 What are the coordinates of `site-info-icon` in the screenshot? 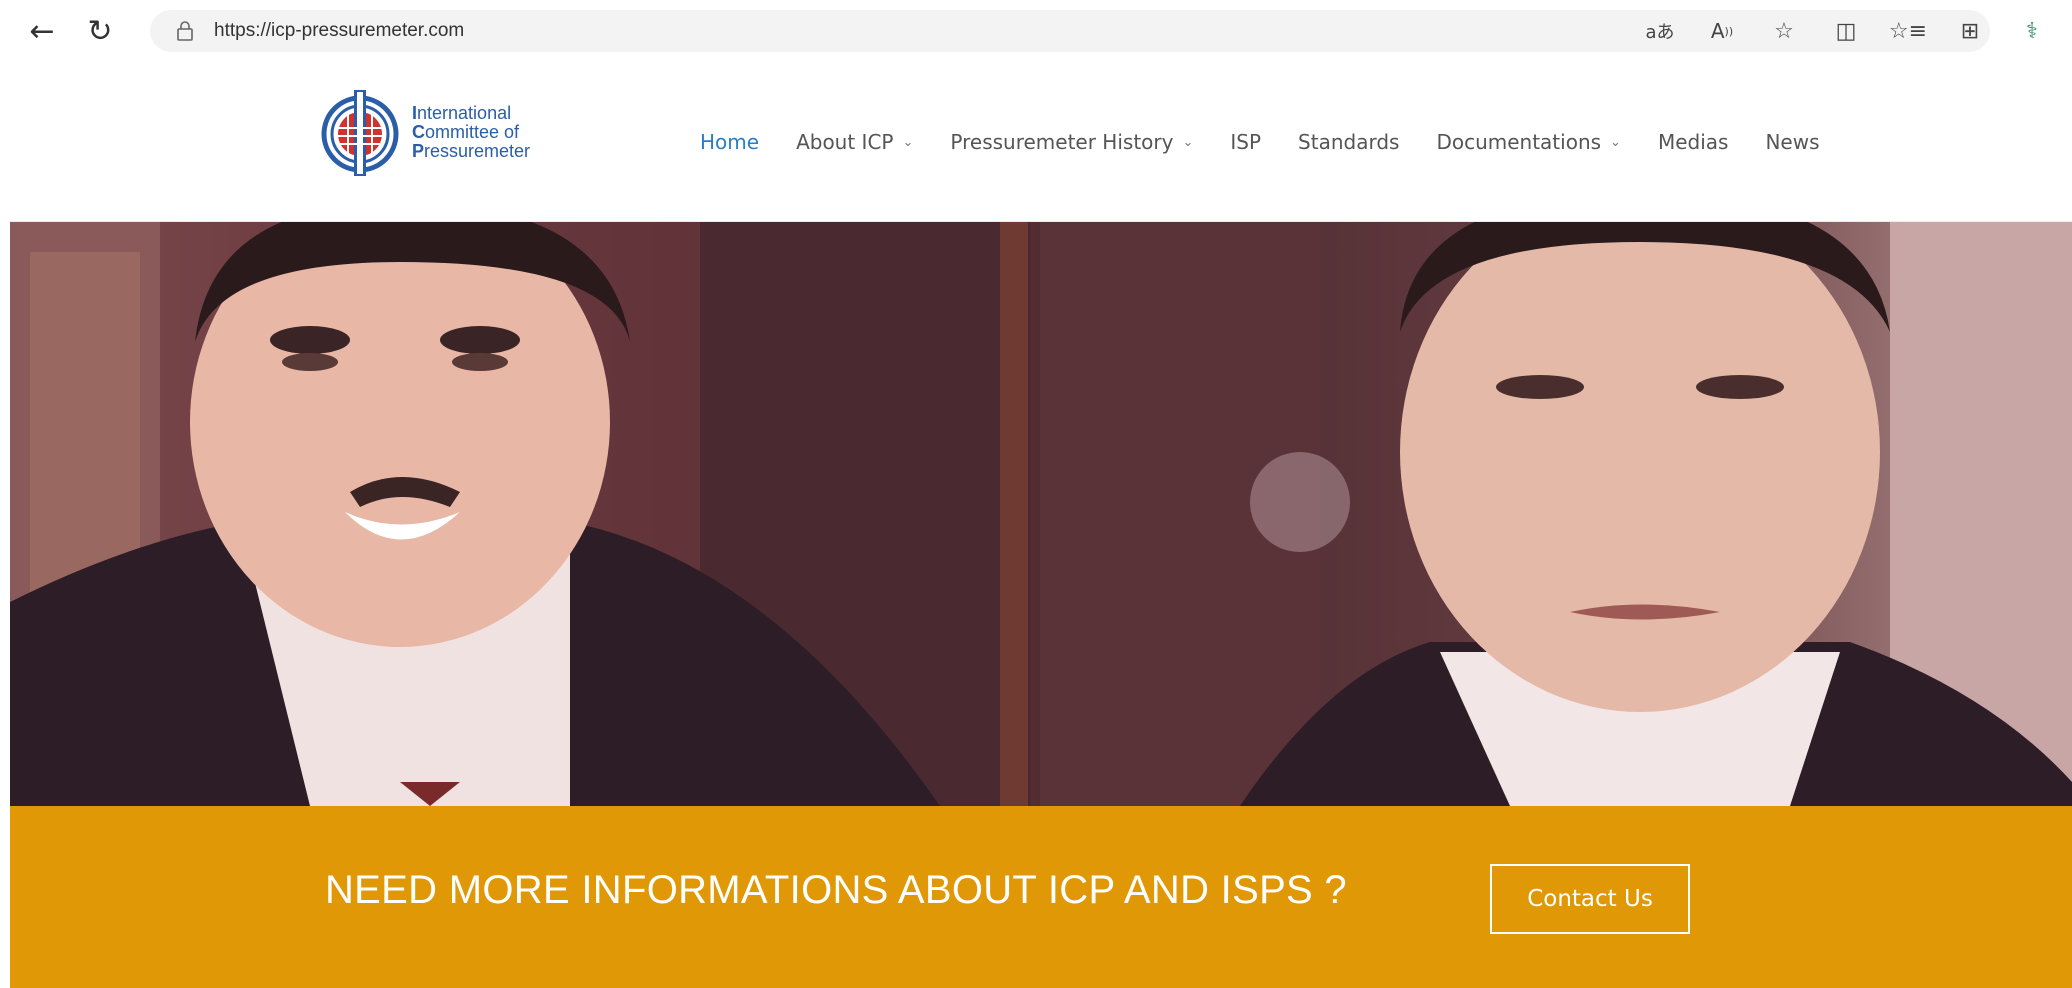 It's located at (185, 31).